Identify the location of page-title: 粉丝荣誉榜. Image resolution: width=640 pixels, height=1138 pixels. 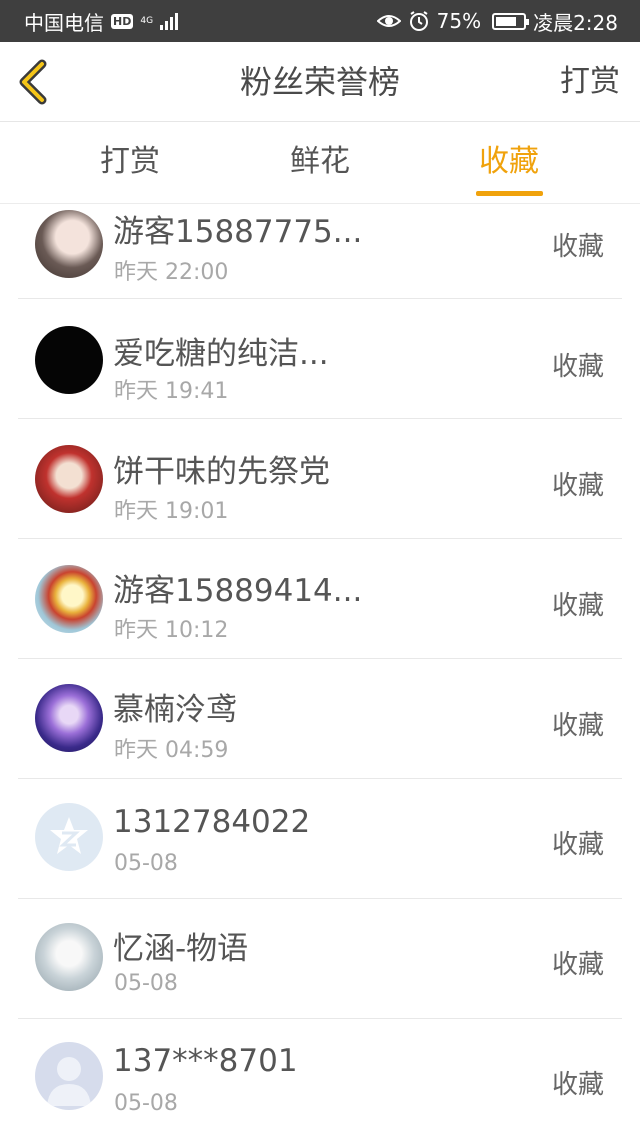
(319, 82).